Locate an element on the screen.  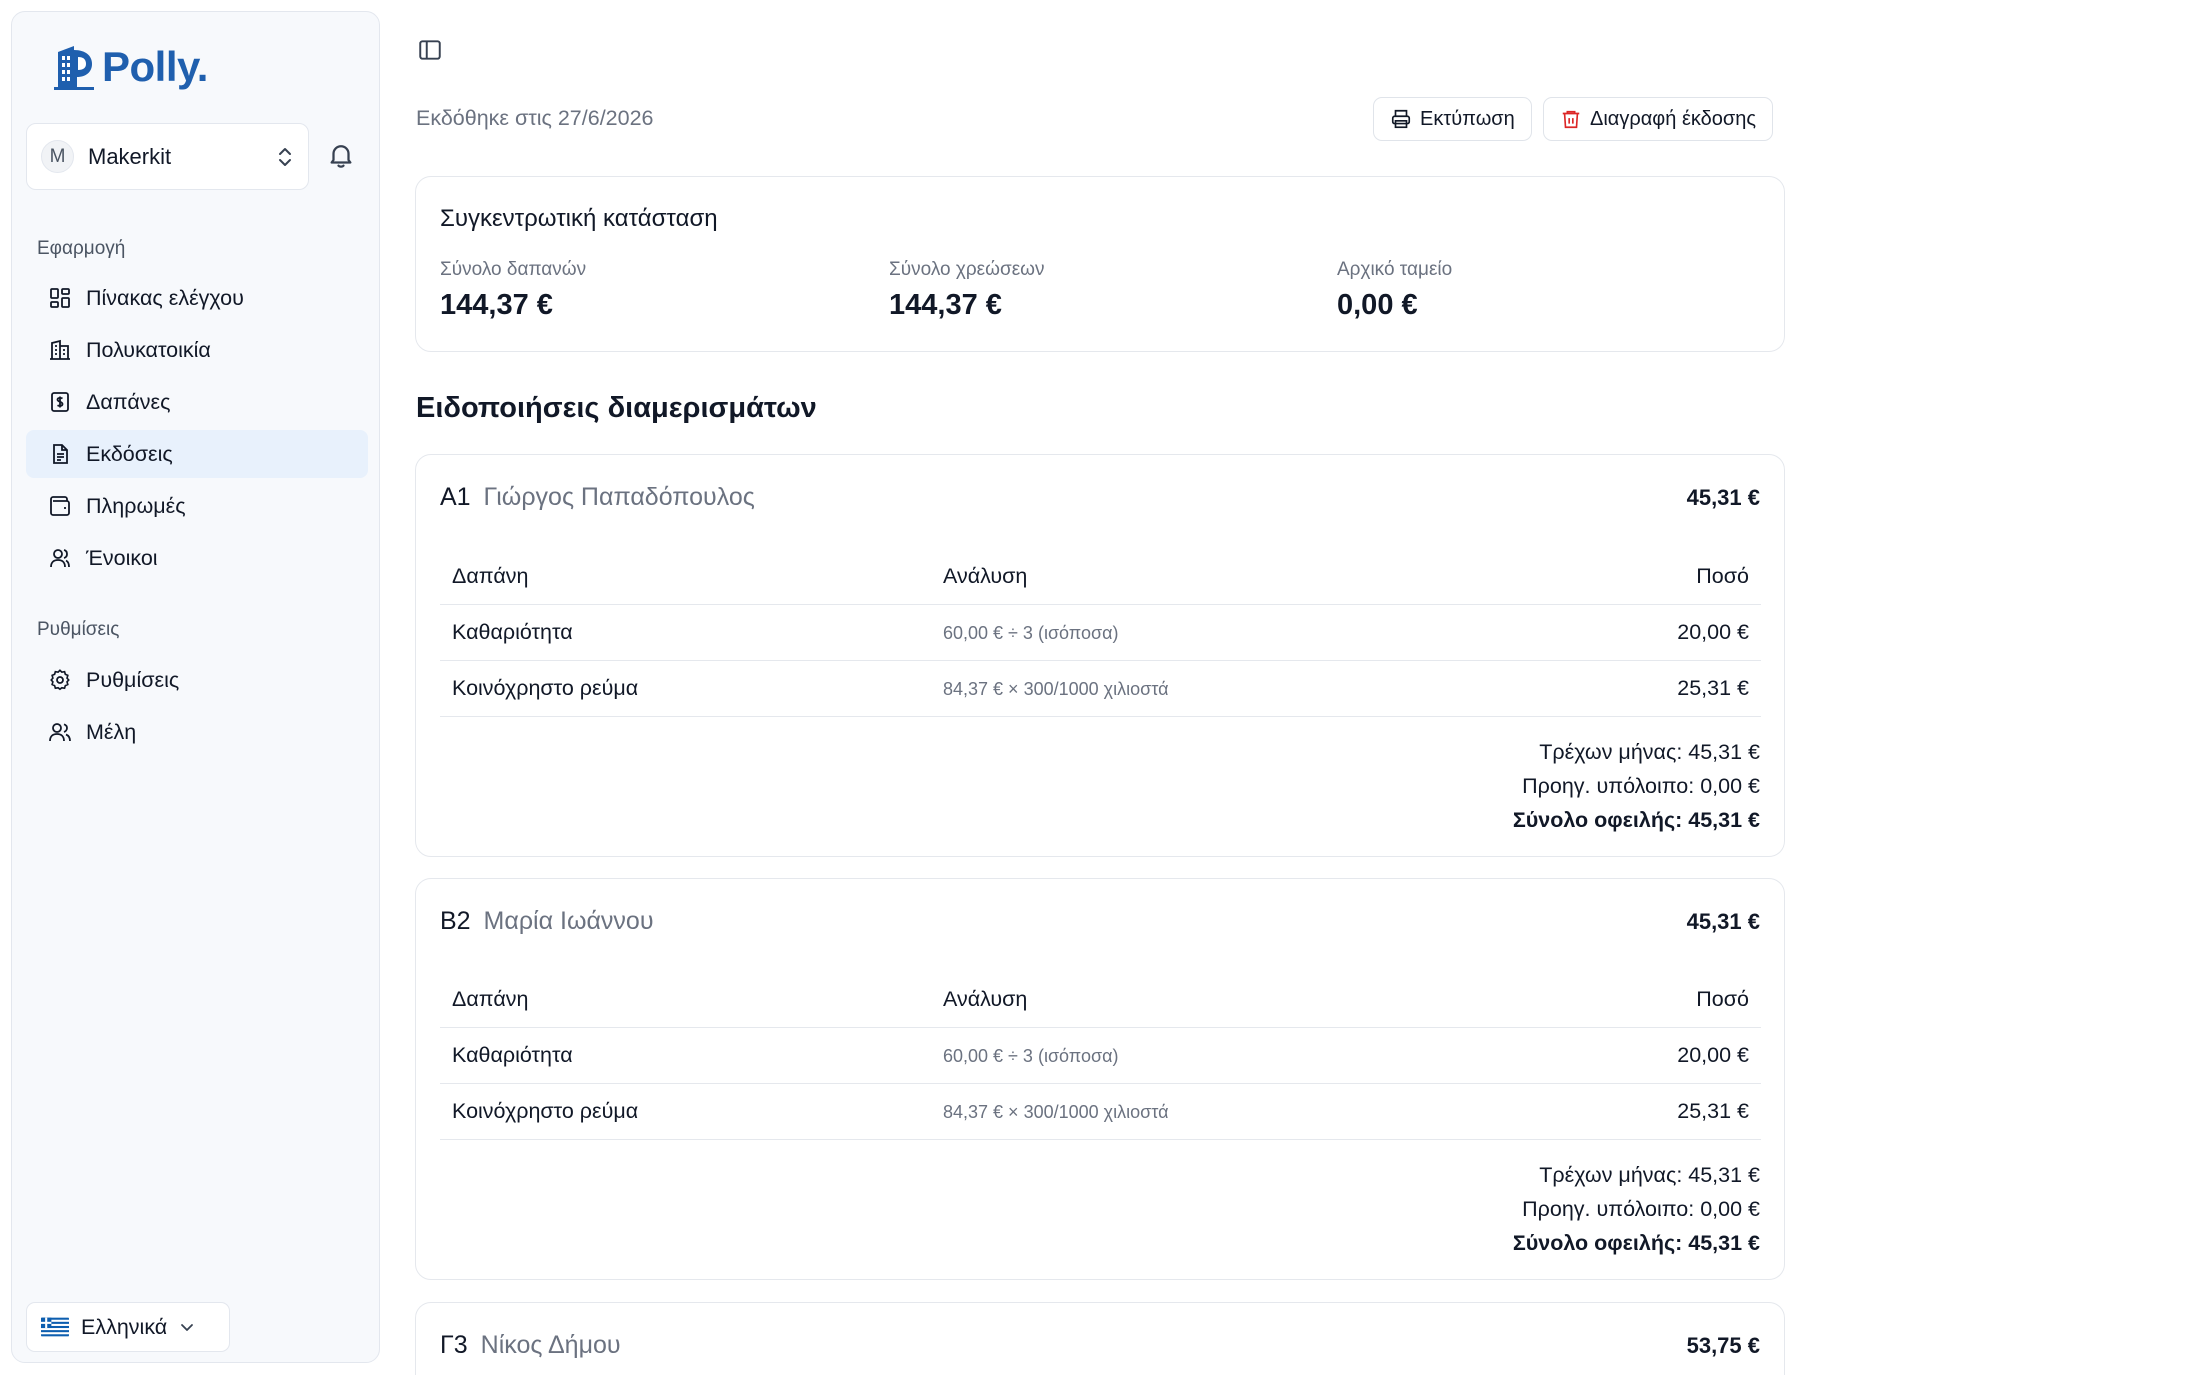
apartment-header: Γ3 Νίκος Δήμου is located at coordinates (530, 1345).